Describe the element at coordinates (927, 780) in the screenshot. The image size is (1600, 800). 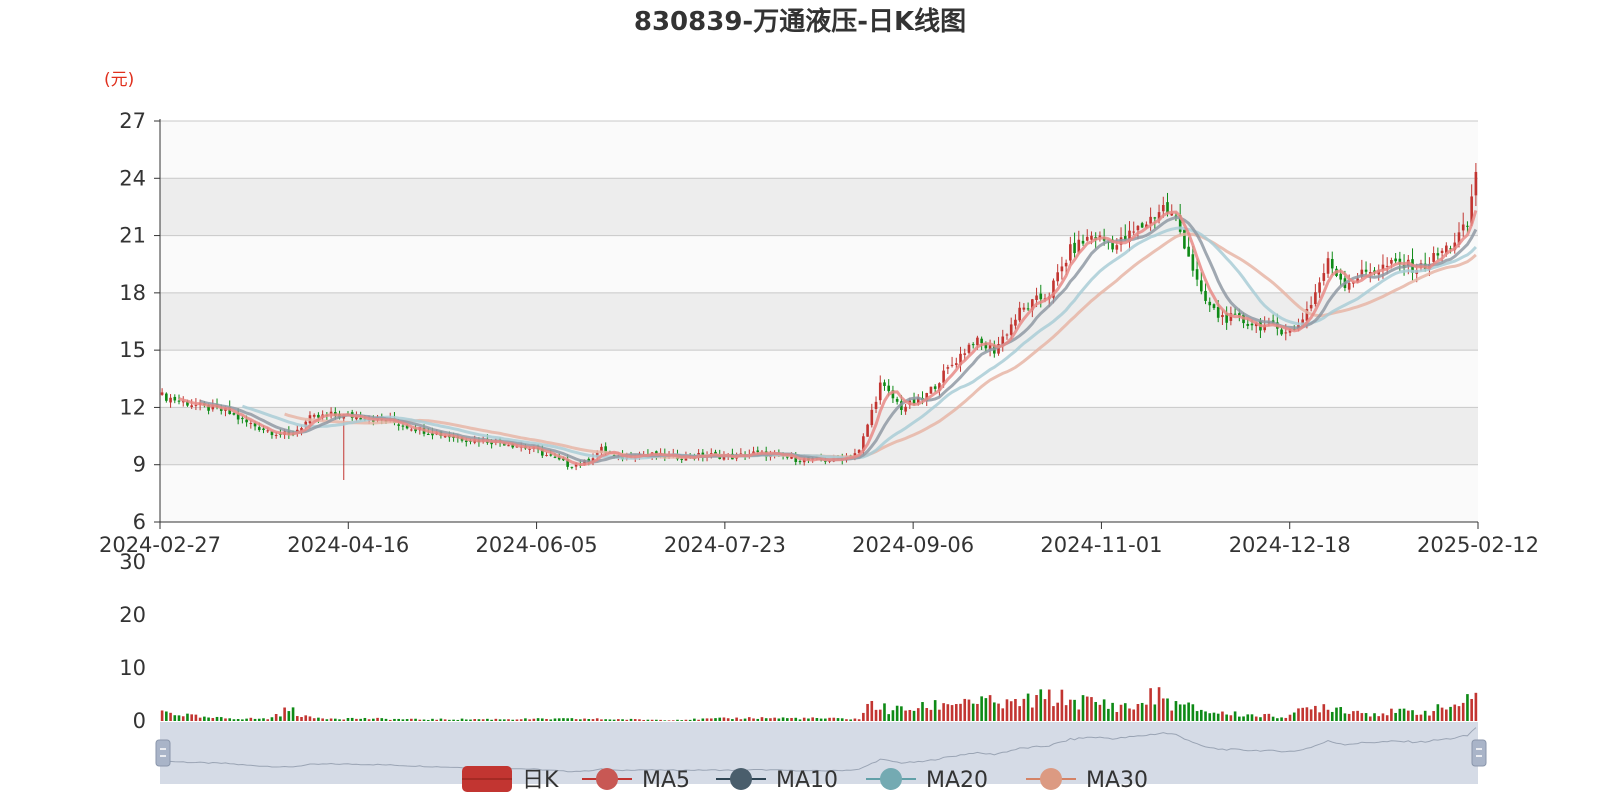
I see `legend-item-ma20: MA20` at that location.